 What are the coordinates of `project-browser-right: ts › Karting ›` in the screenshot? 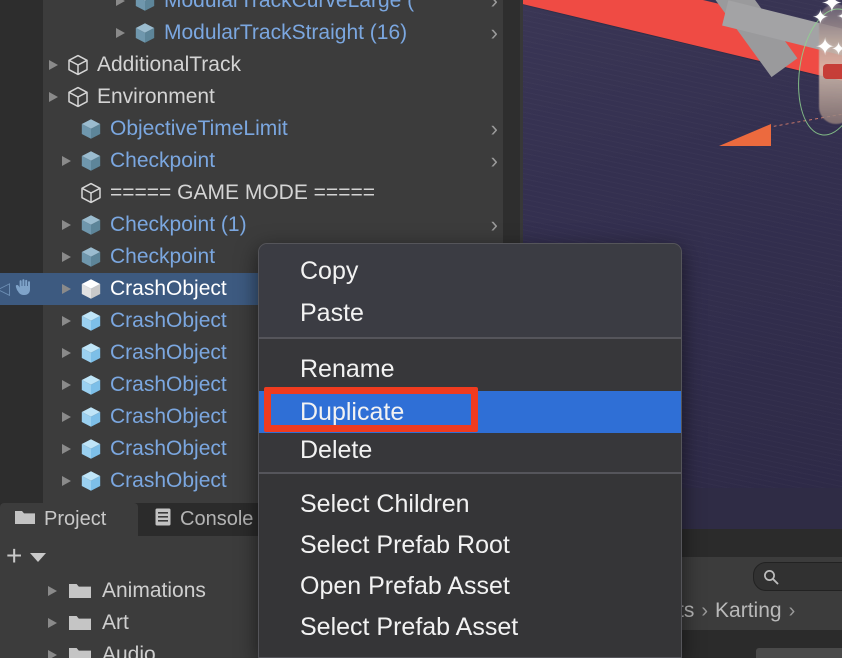 It's located at (760, 580).